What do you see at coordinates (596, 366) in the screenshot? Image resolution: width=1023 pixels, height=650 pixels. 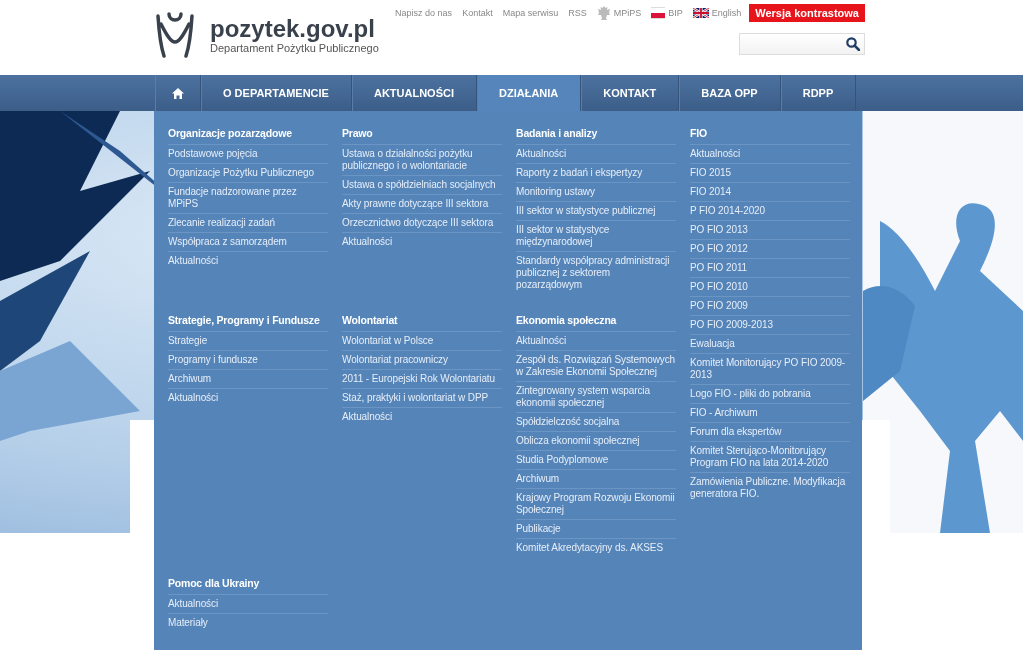 I see `menu-item: Zespół ds. Rozwiązań Systemowych w Zakresie Ekonomii Społecznej` at bounding box center [596, 366].